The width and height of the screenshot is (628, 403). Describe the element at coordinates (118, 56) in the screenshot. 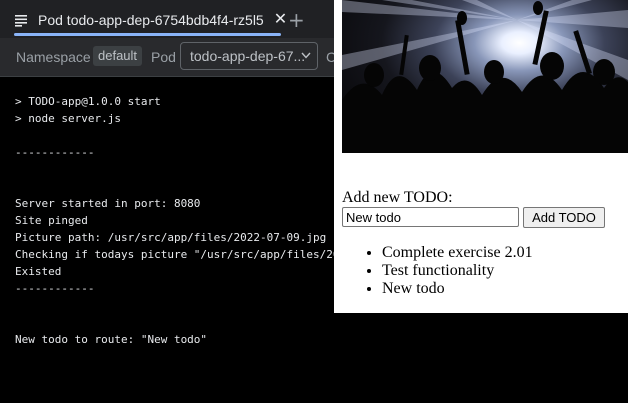

I see `namespace-badge: default` at that location.